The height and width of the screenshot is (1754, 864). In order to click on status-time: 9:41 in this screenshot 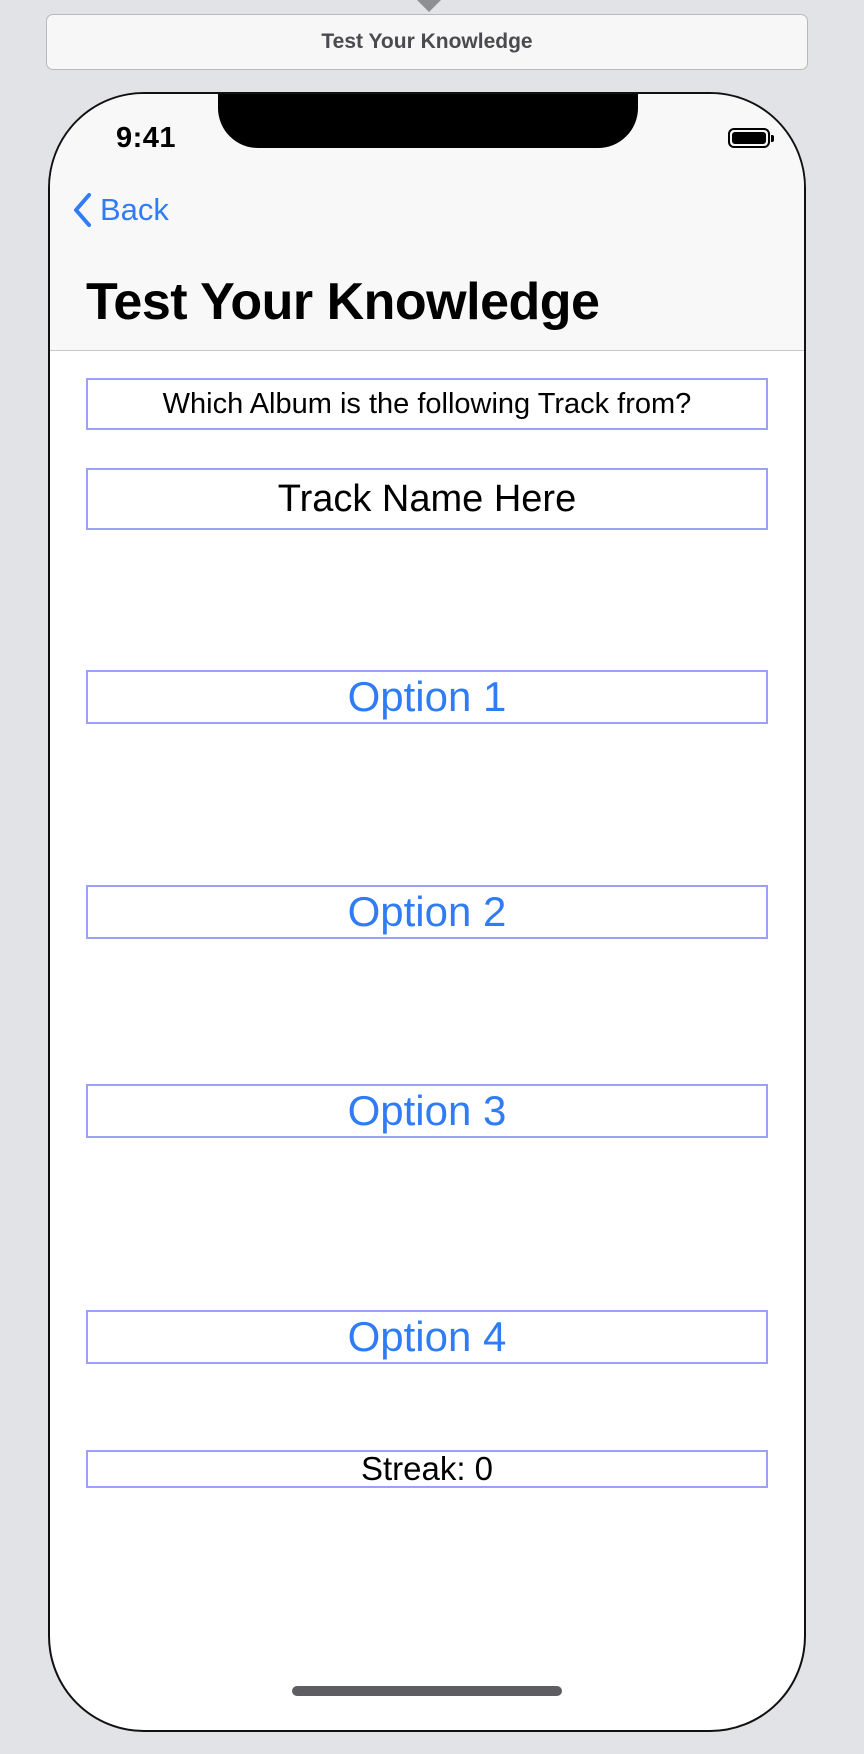, I will do `click(146, 138)`.